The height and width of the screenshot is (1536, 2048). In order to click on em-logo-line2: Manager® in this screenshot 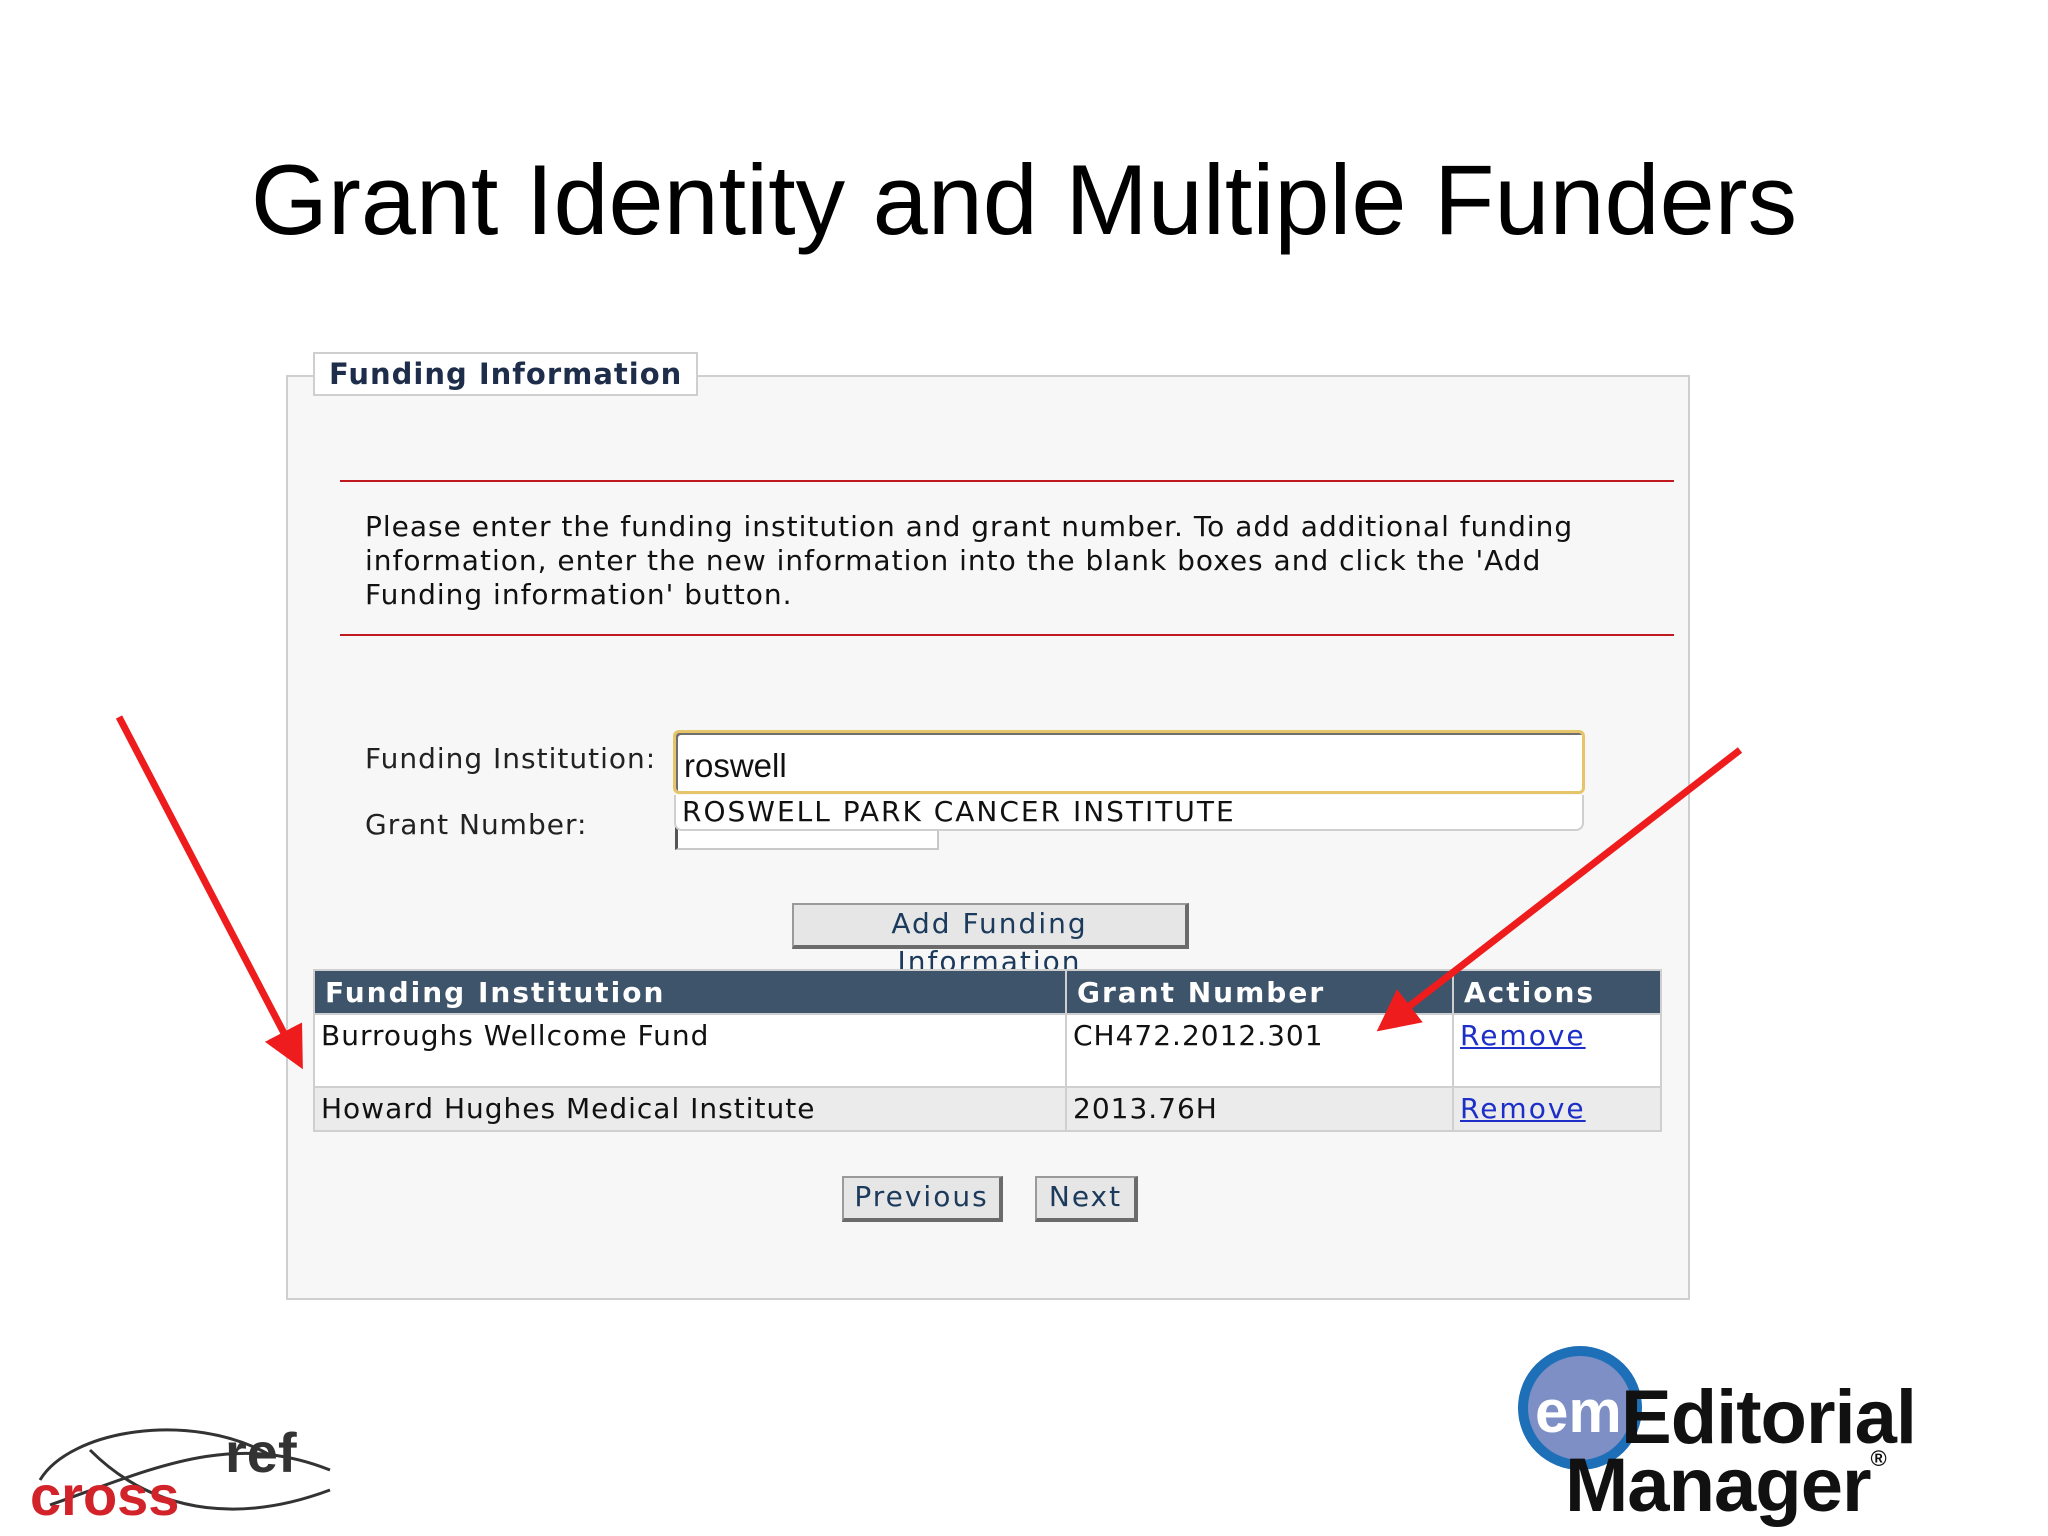, I will do `click(1726, 1485)`.